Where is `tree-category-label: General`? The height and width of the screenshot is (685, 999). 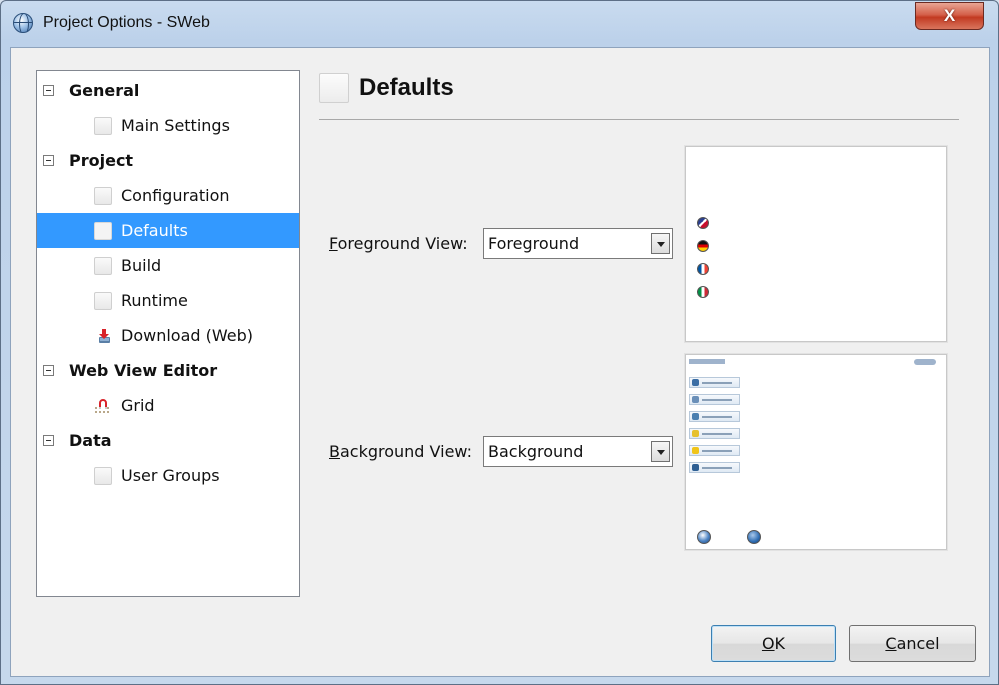
tree-category-label: General is located at coordinates (104, 90).